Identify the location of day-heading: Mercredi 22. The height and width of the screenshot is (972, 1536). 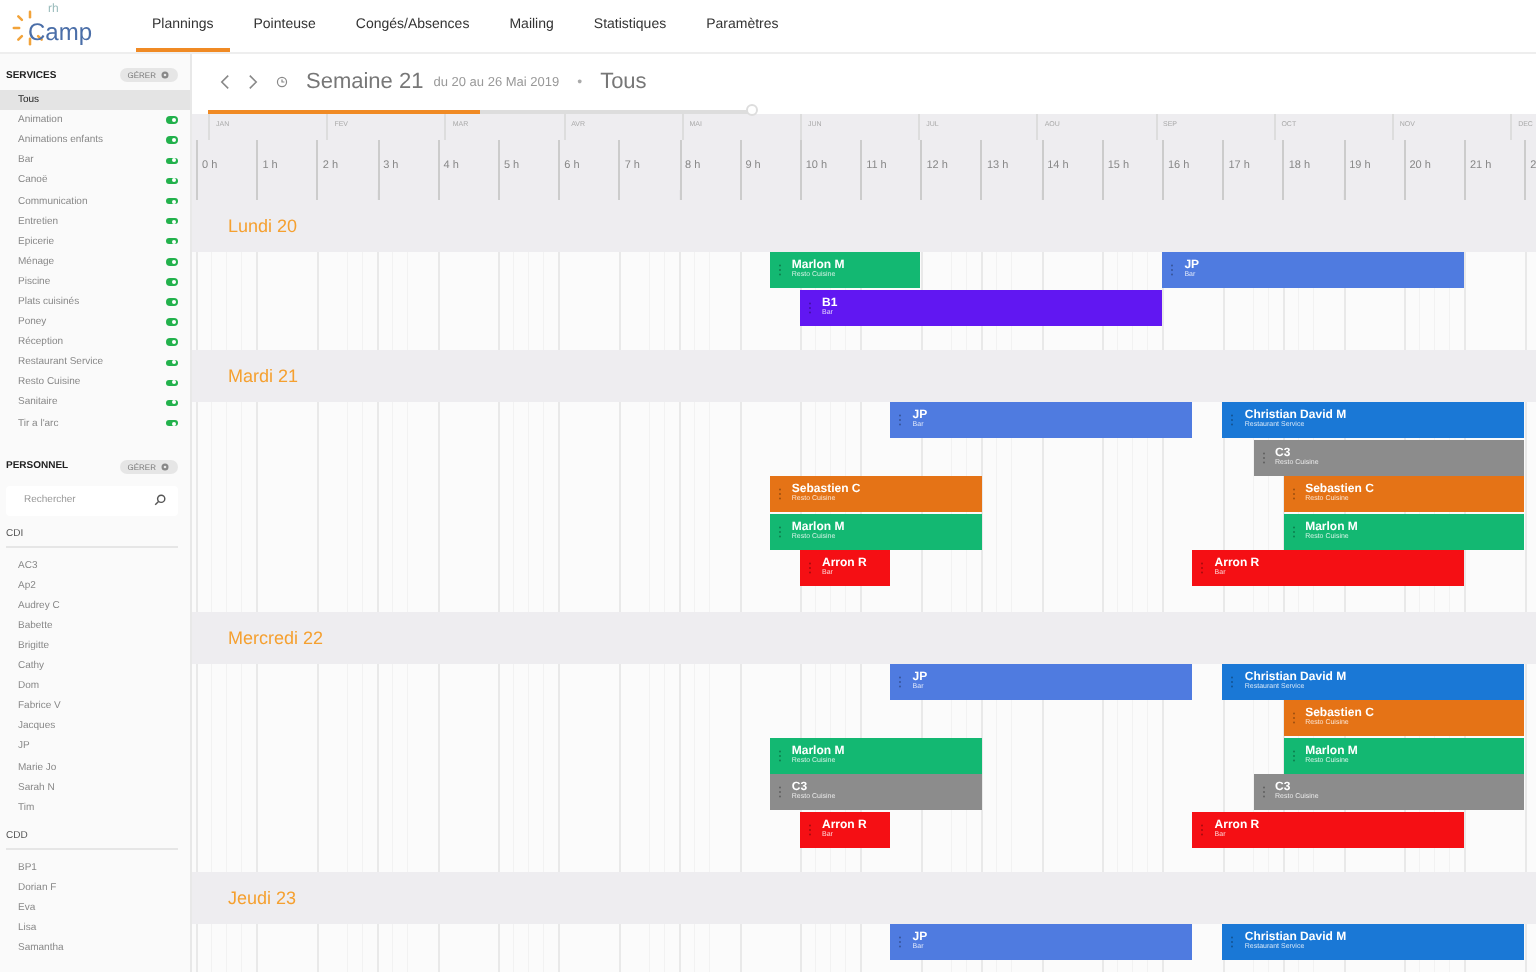
(276, 637).